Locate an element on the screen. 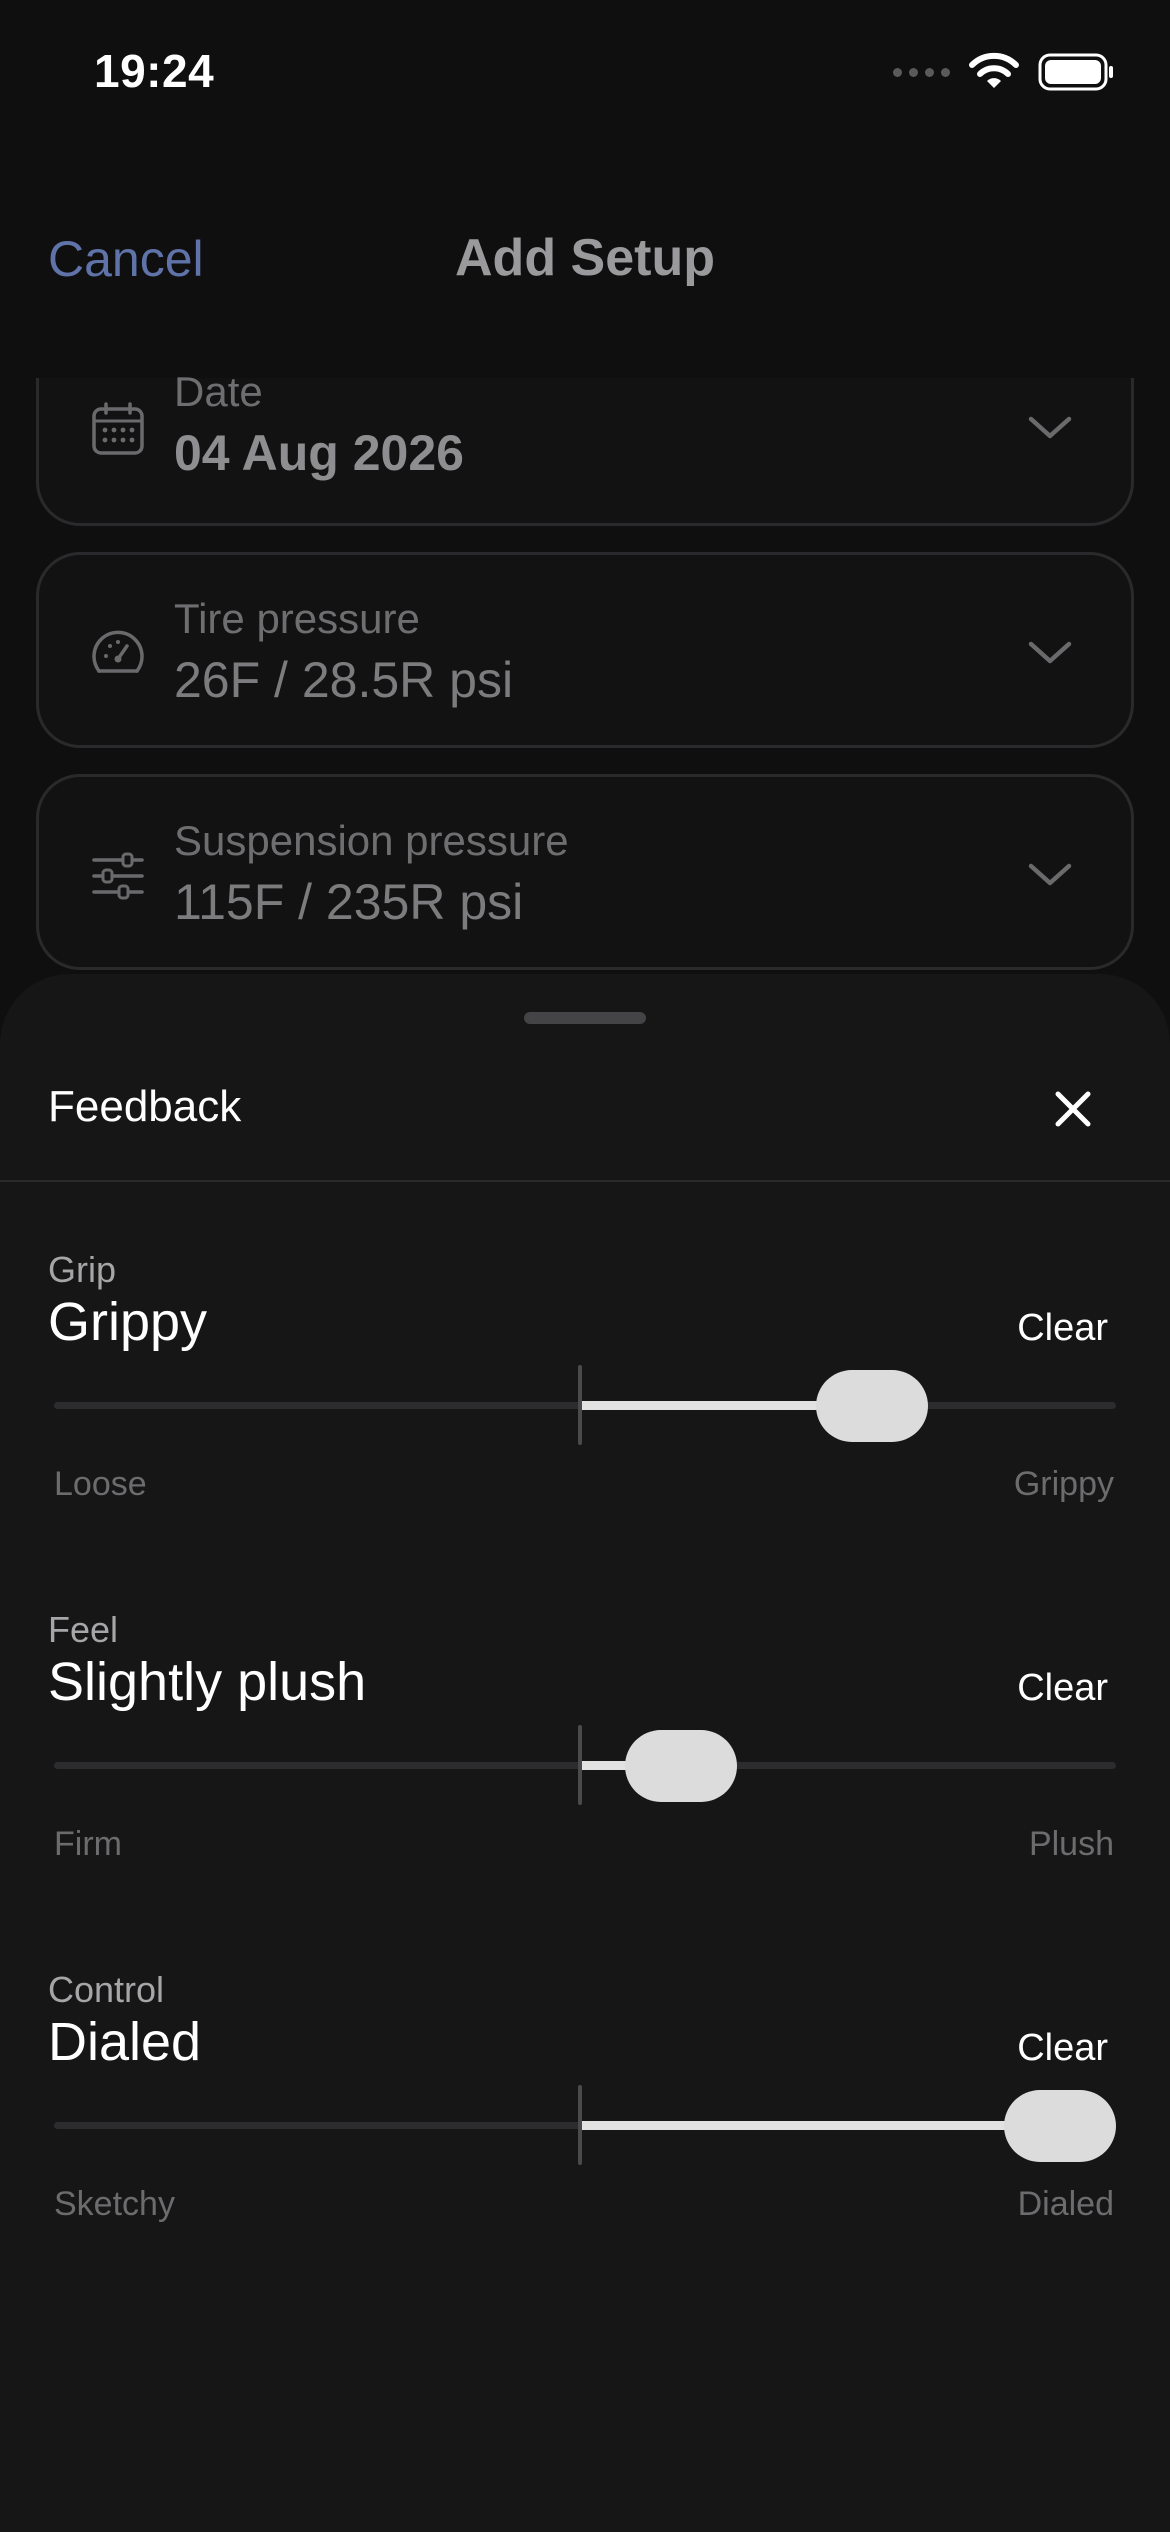 This screenshot has height=2532, width=1170. page-title: Add Setup is located at coordinates (585, 258).